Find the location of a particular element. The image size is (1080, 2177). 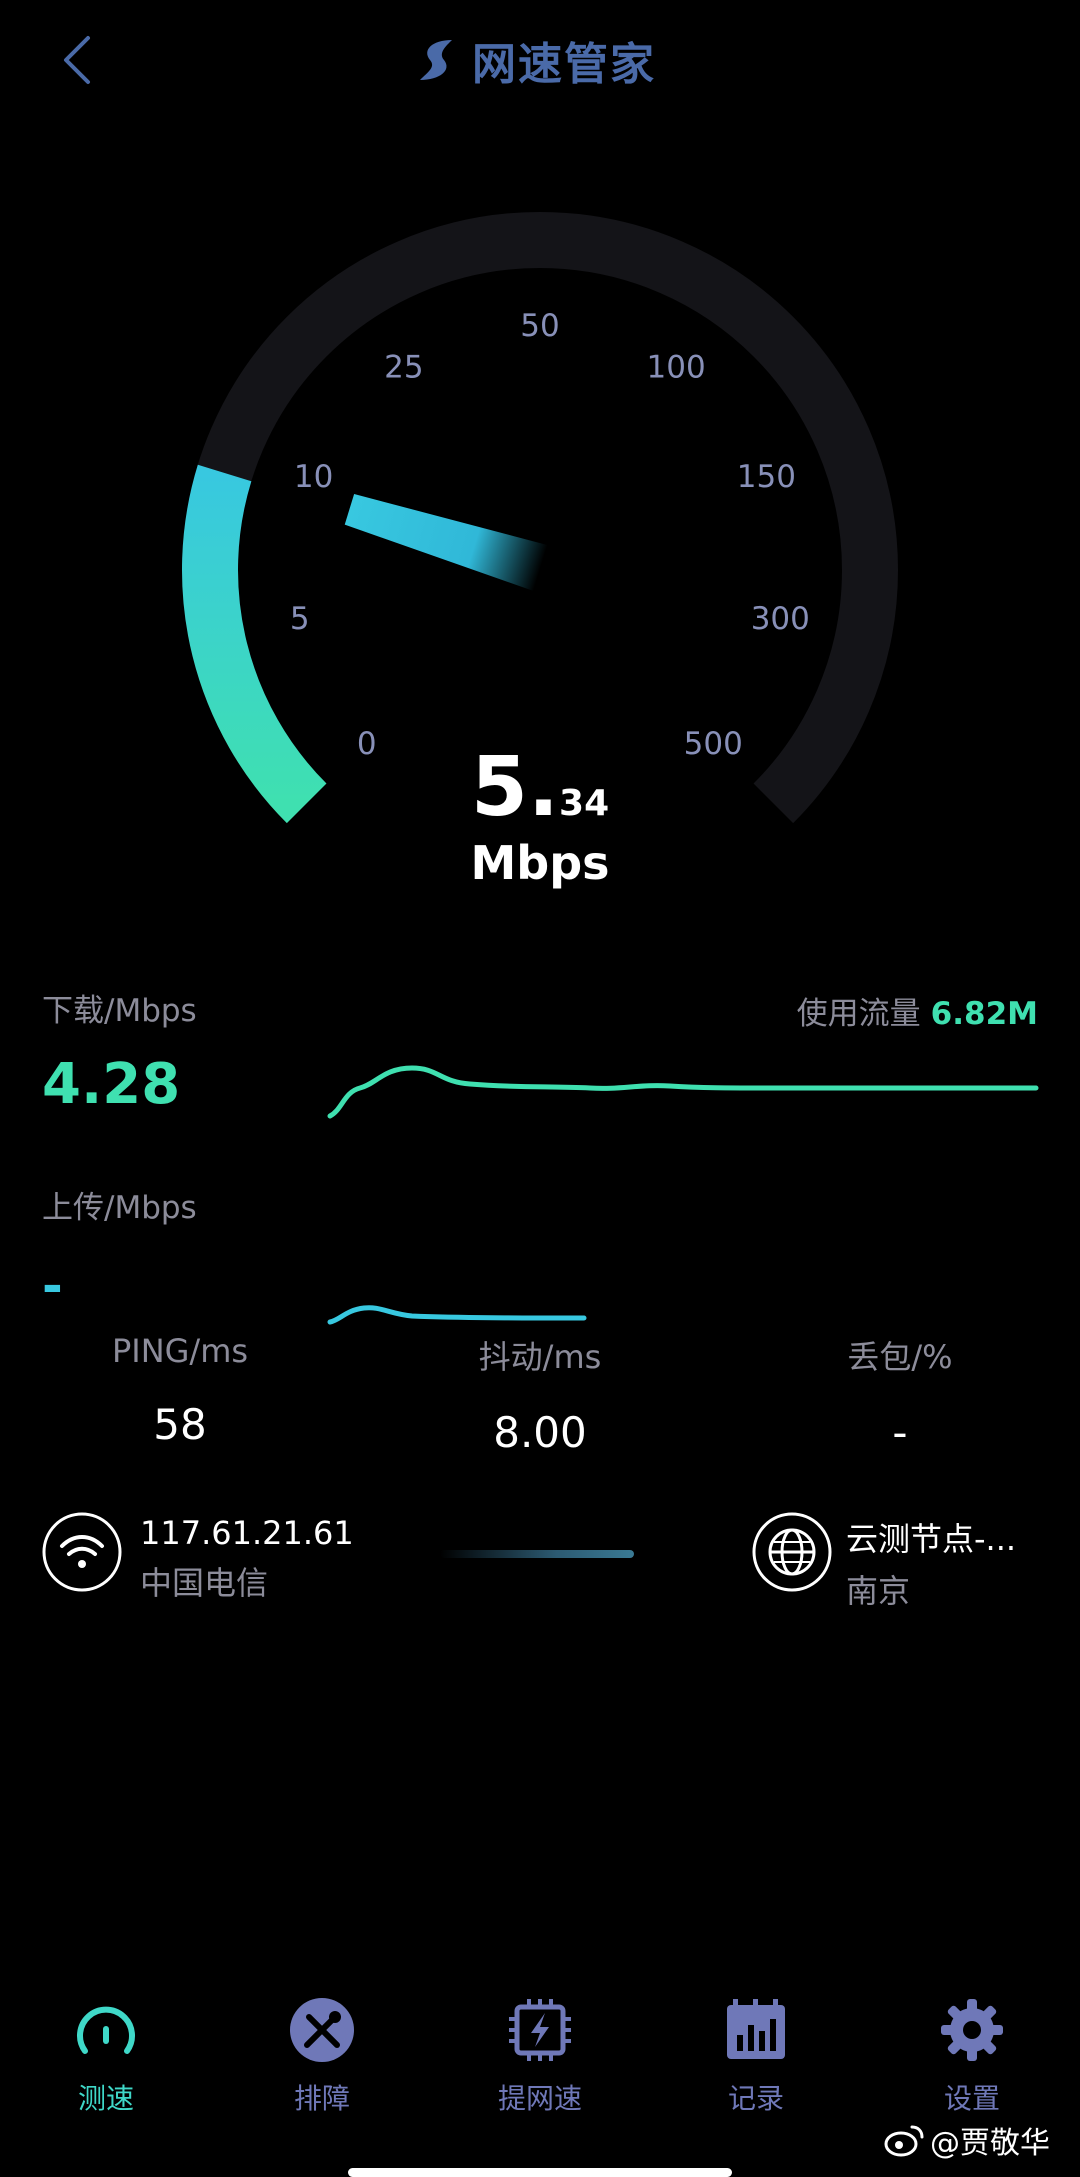

tab-settings: 设置 is located at coordinates (972, 2056).